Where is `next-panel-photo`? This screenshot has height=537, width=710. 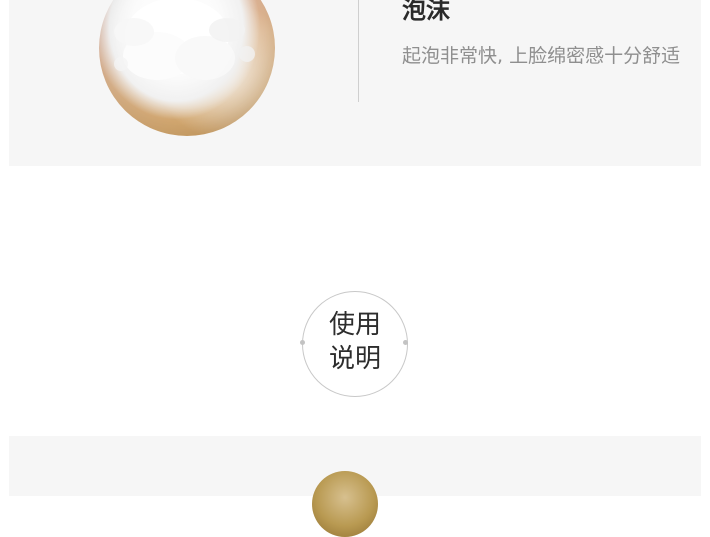 next-panel-photo is located at coordinates (345, 504).